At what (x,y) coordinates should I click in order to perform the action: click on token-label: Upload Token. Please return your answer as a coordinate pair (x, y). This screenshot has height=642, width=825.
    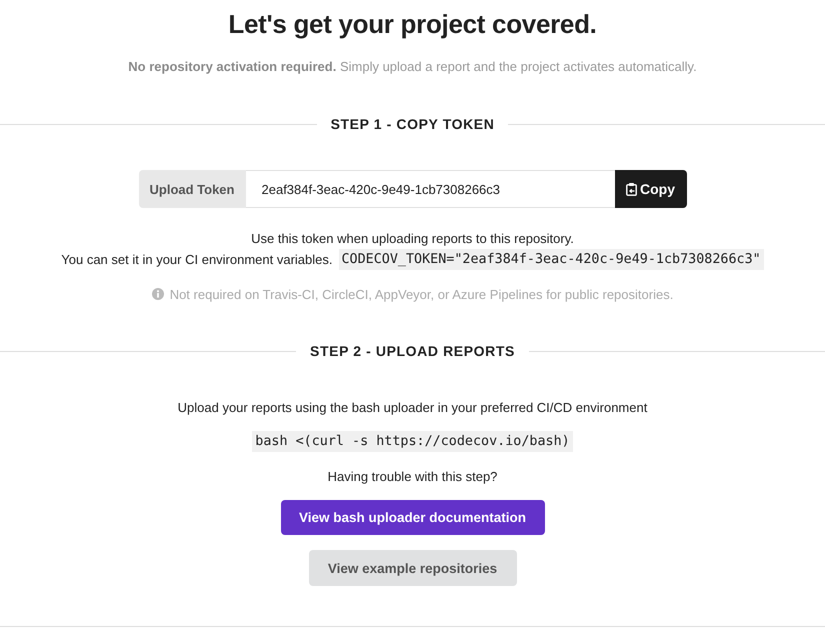
    Looking at the image, I should click on (192, 189).